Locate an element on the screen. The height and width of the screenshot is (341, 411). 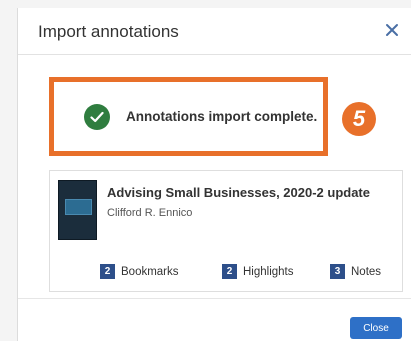
highlights-count-badge: 2 is located at coordinates (229, 271).